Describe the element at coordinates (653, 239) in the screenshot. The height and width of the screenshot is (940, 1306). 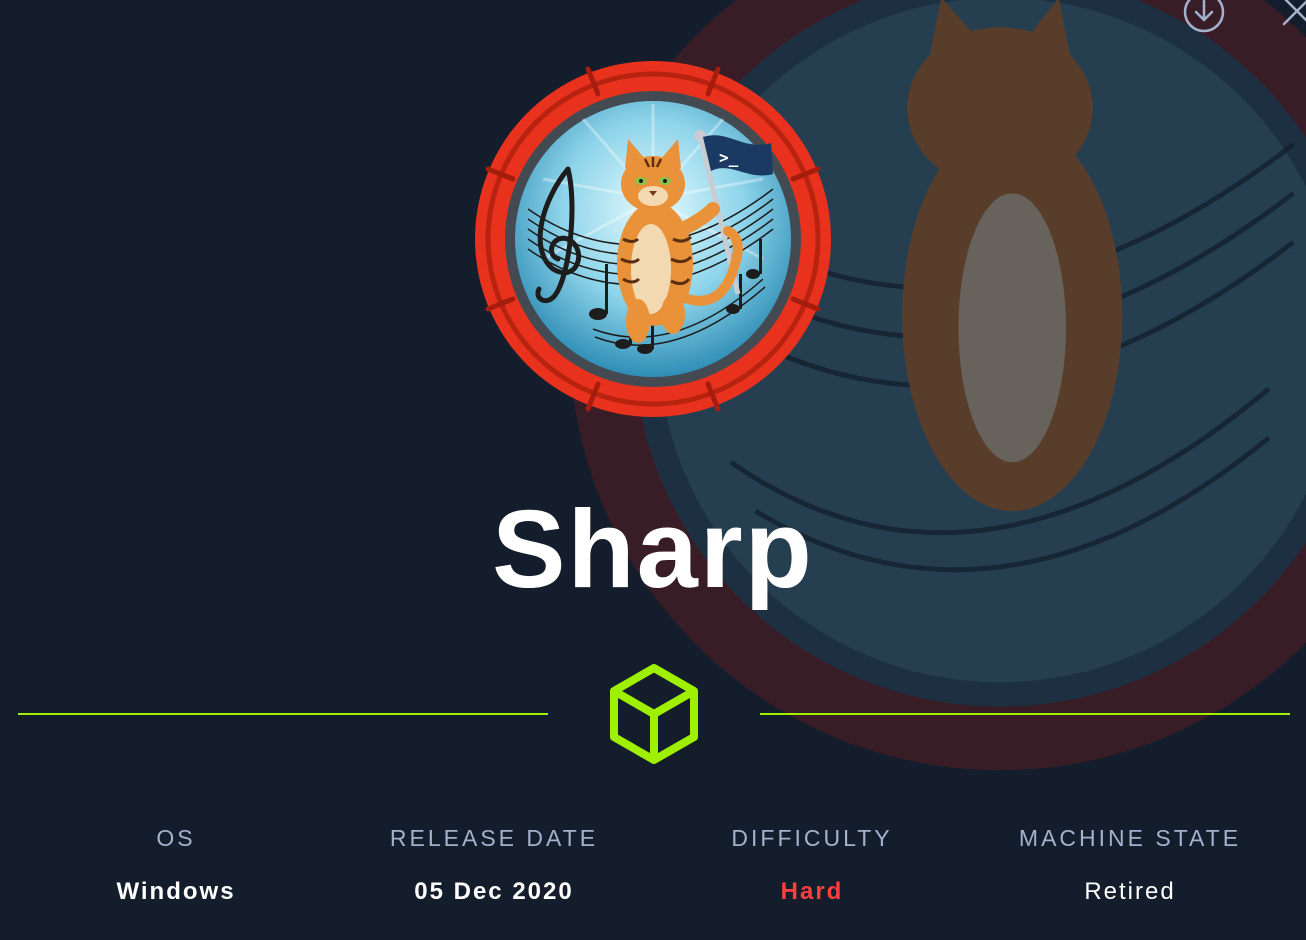
I see `machine-avatar: >_` at that location.